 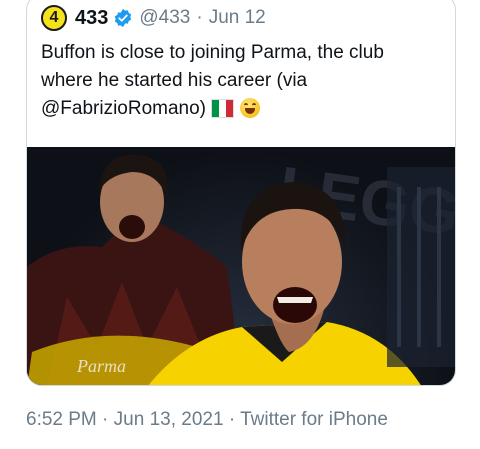 What do you see at coordinates (314, 419) in the screenshot?
I see `tweet-source-link: Twitter for iPhone` at bounding box center [314, 419].